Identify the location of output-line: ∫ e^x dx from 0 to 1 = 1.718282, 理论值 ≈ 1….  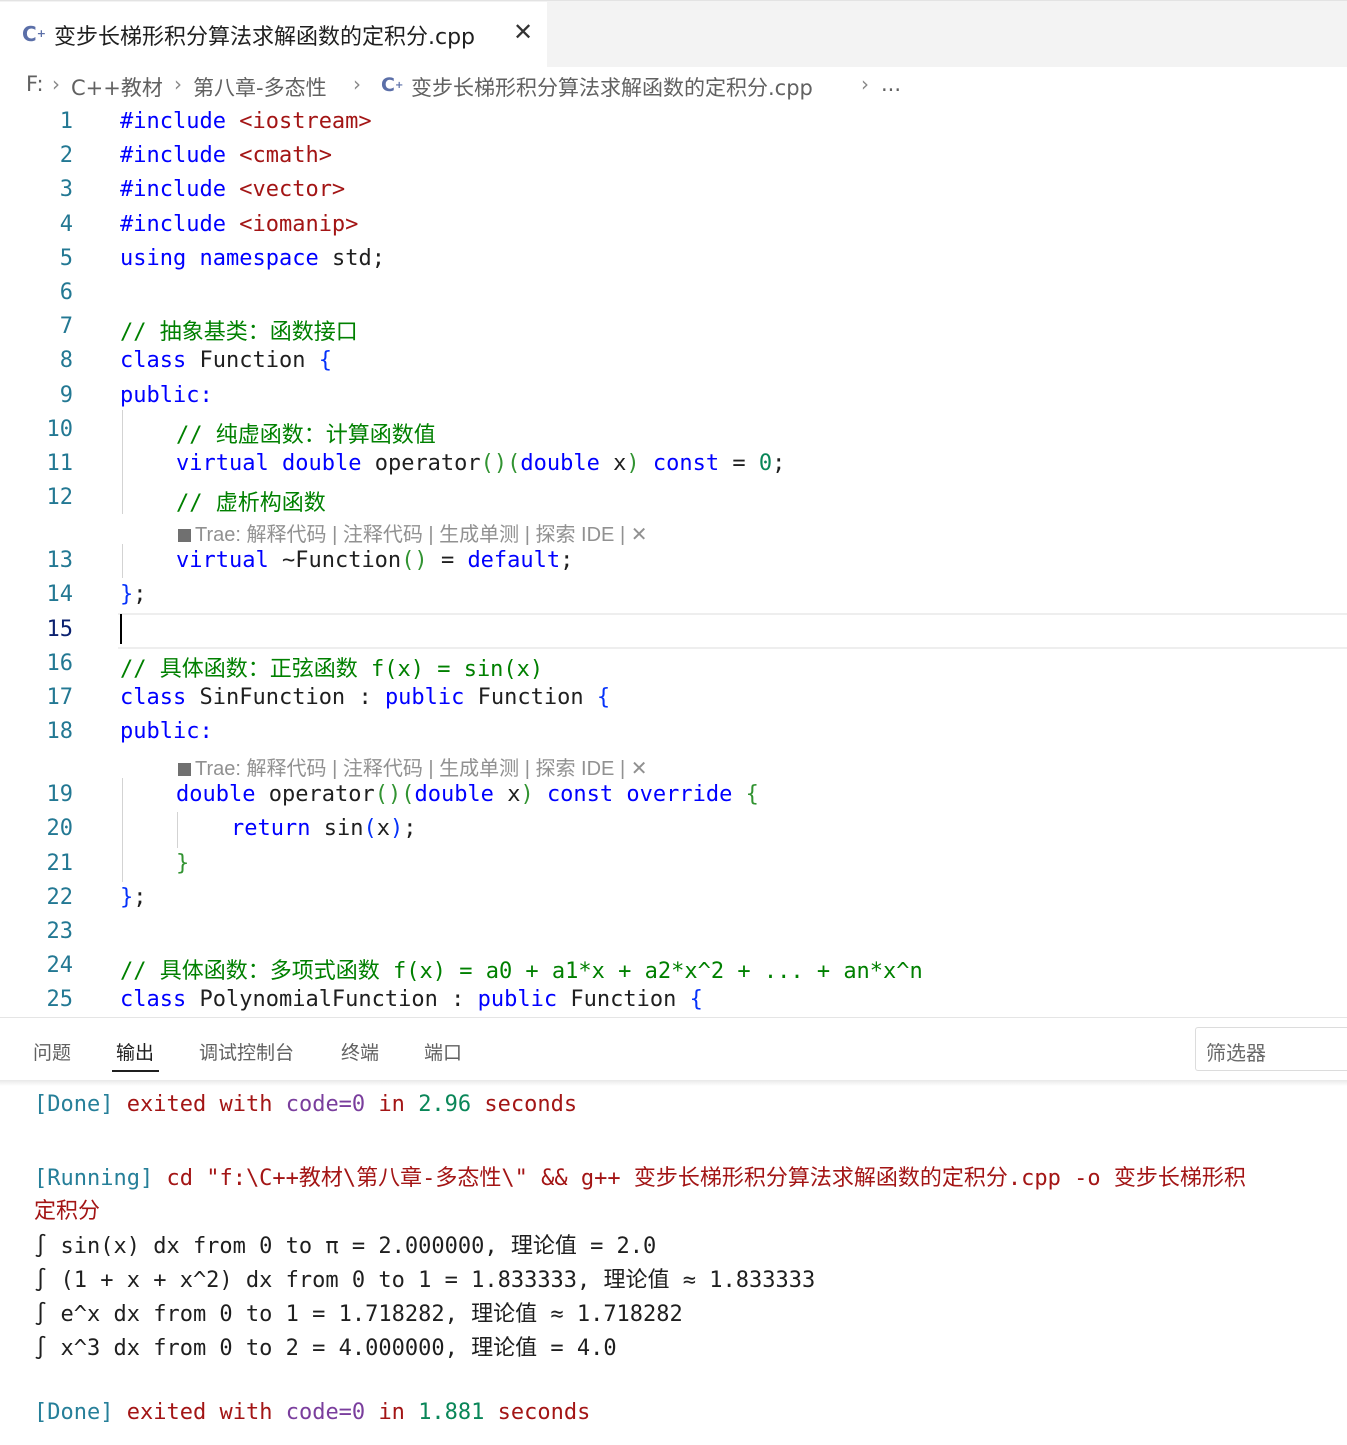
(358, 1314).